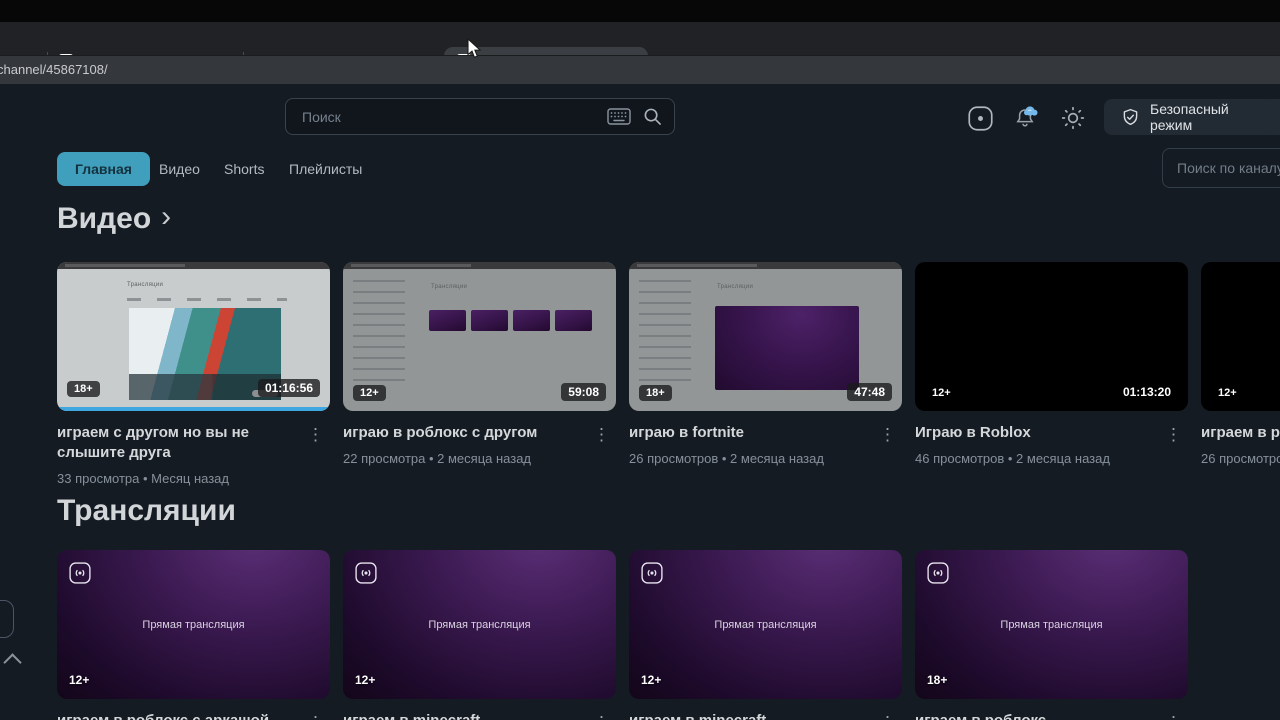 The height and width of the screenshot is (720, 1280). I want to click on mock-stream-preview, so click(787, 348).